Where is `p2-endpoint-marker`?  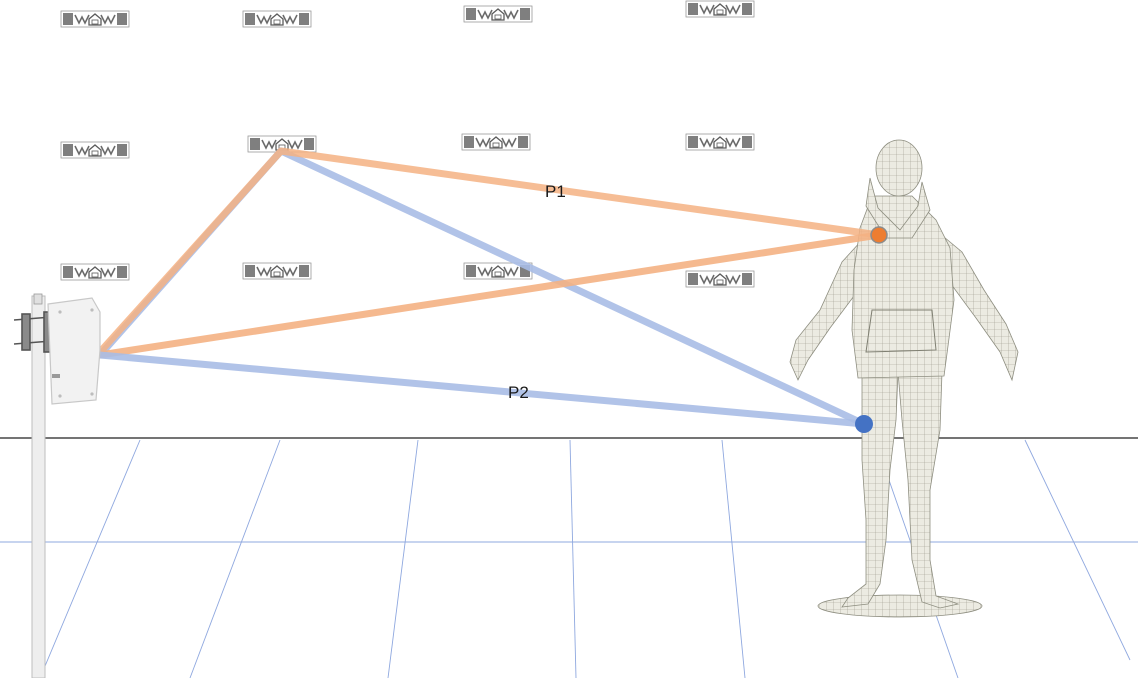 p2-endpoint-marker is located at coordinates (864, 424).